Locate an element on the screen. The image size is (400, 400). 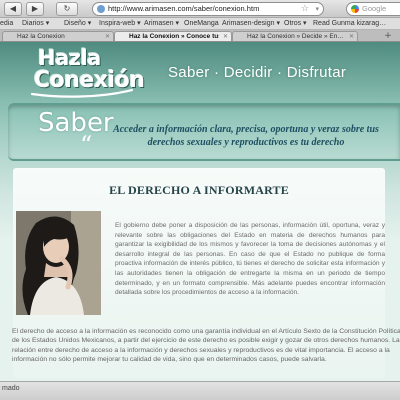
tab-haz-la-conexion: Haz la Conexion ✕ is located at coordinates (58, 36).